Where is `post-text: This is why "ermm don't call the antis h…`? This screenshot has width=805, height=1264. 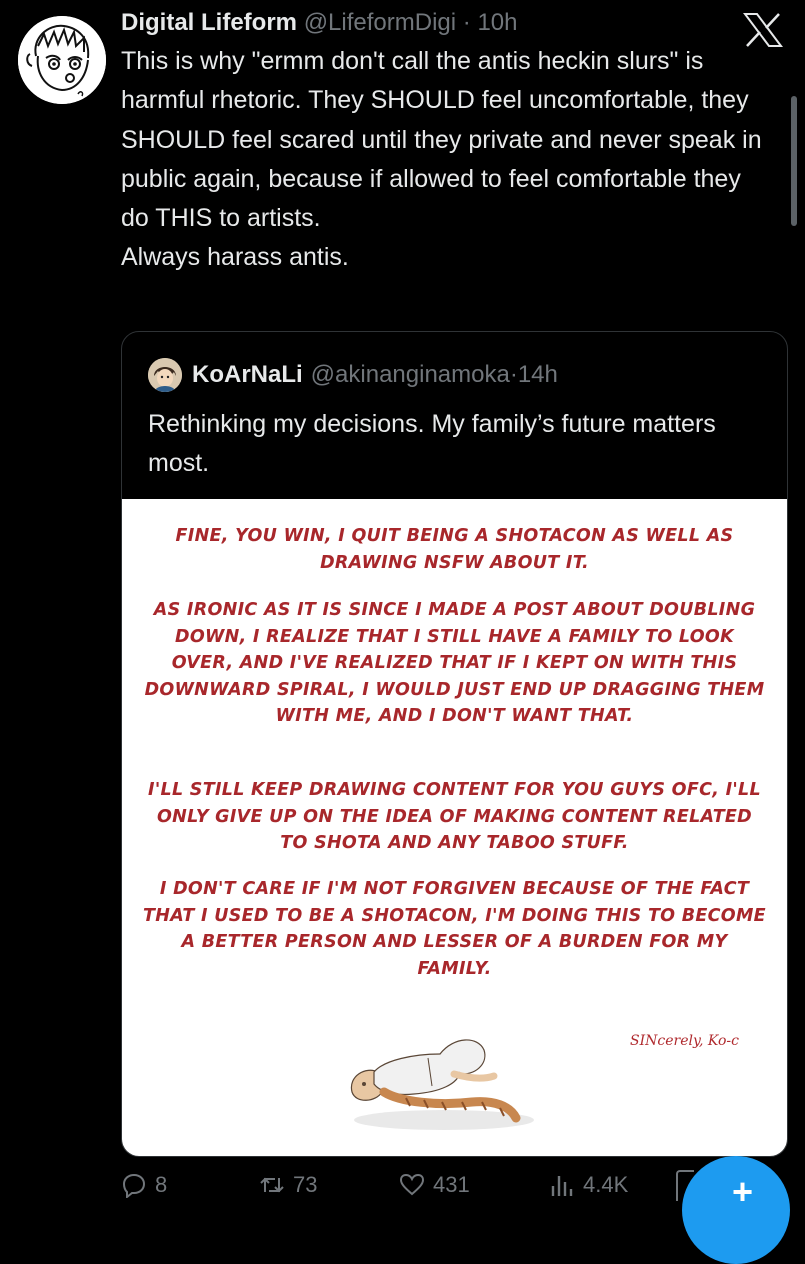
post-text: This is why "ermm don't call the antis h… is located at coordinates (441, 159).